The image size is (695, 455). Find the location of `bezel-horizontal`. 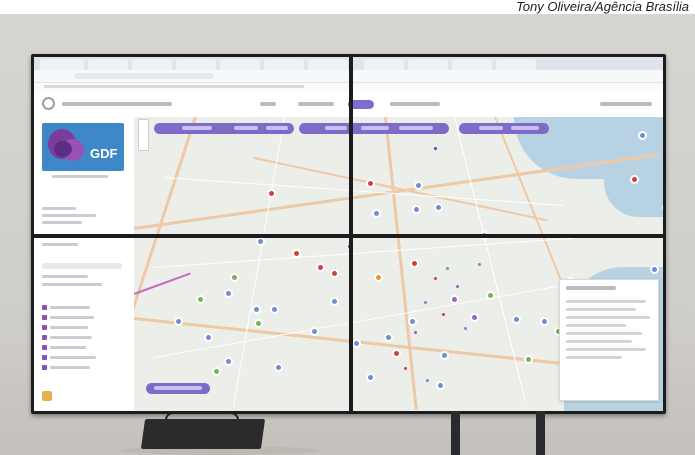

bezel-horizontal is located at coordinates (348, 236).